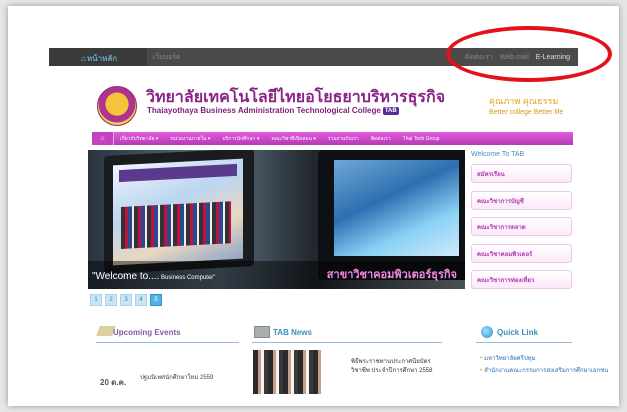 Image resolution: width=627 pixels, height=412 pixels. I want to click on slogan-english: Better college Better life, so click(526, 112).